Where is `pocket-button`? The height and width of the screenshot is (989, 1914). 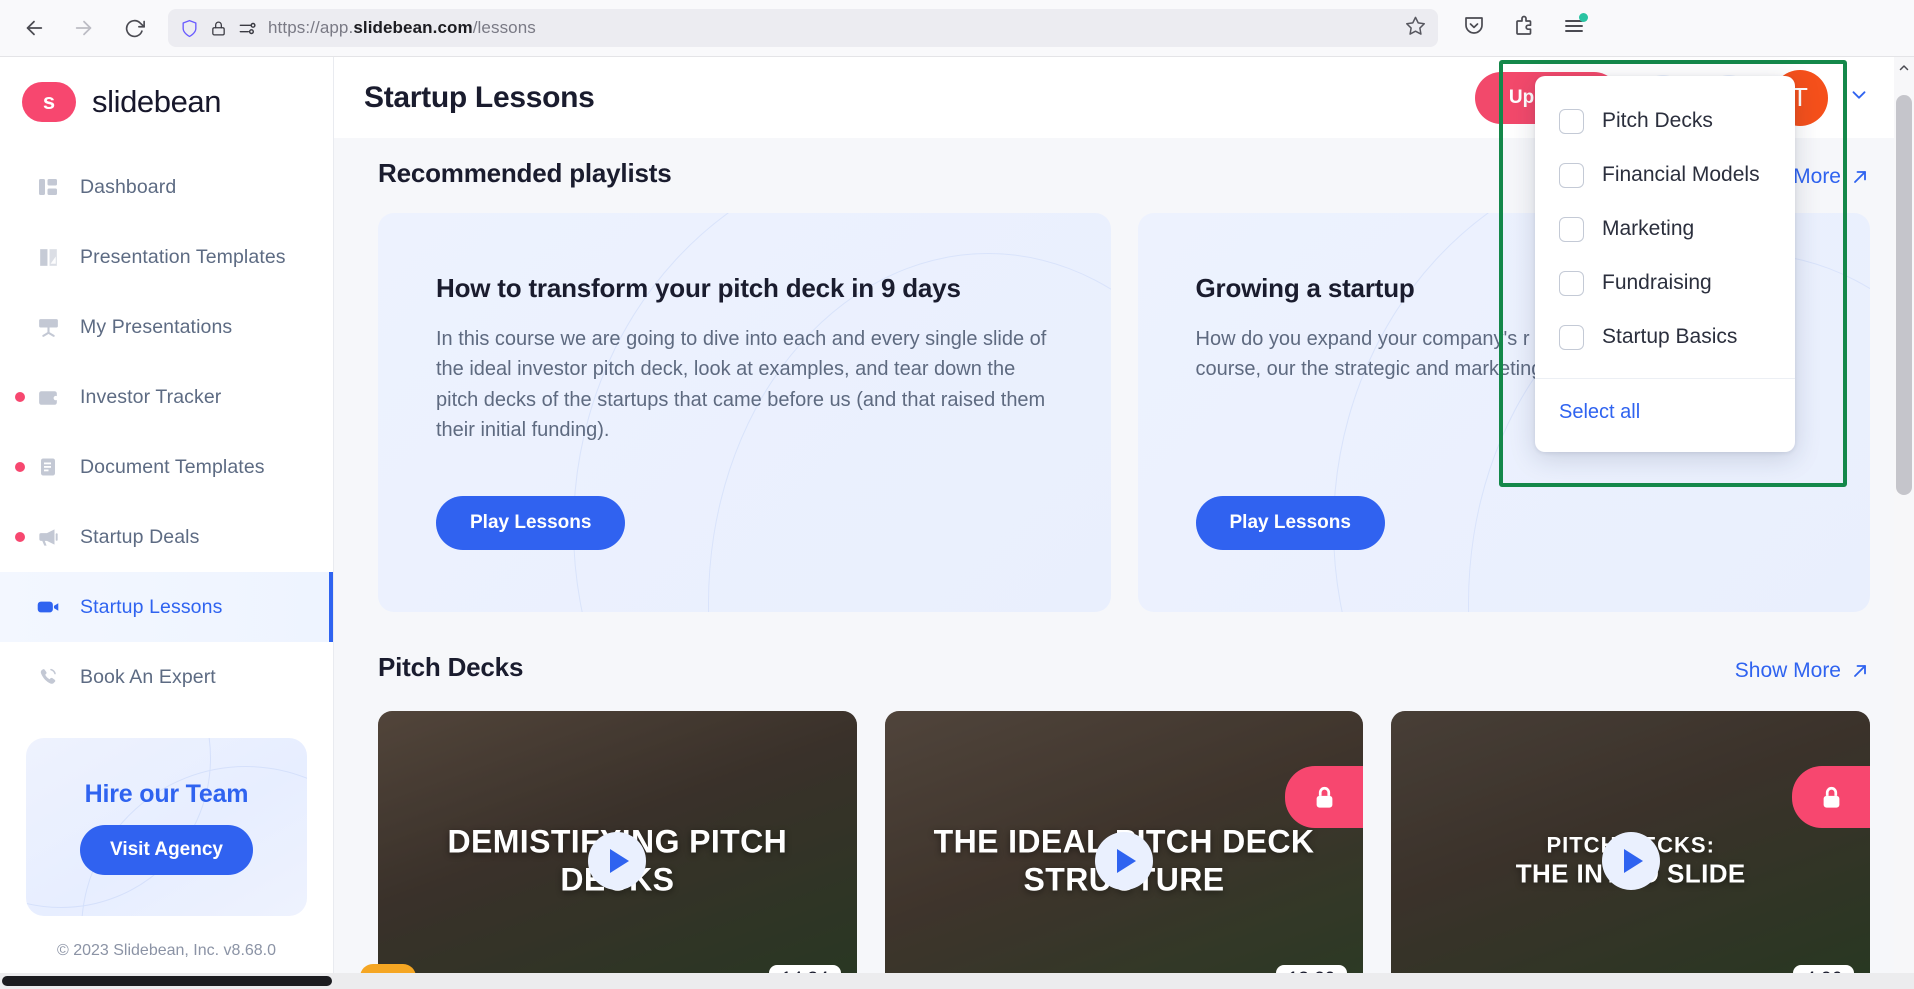 pocket-button is located at coordinates (1474, 28).